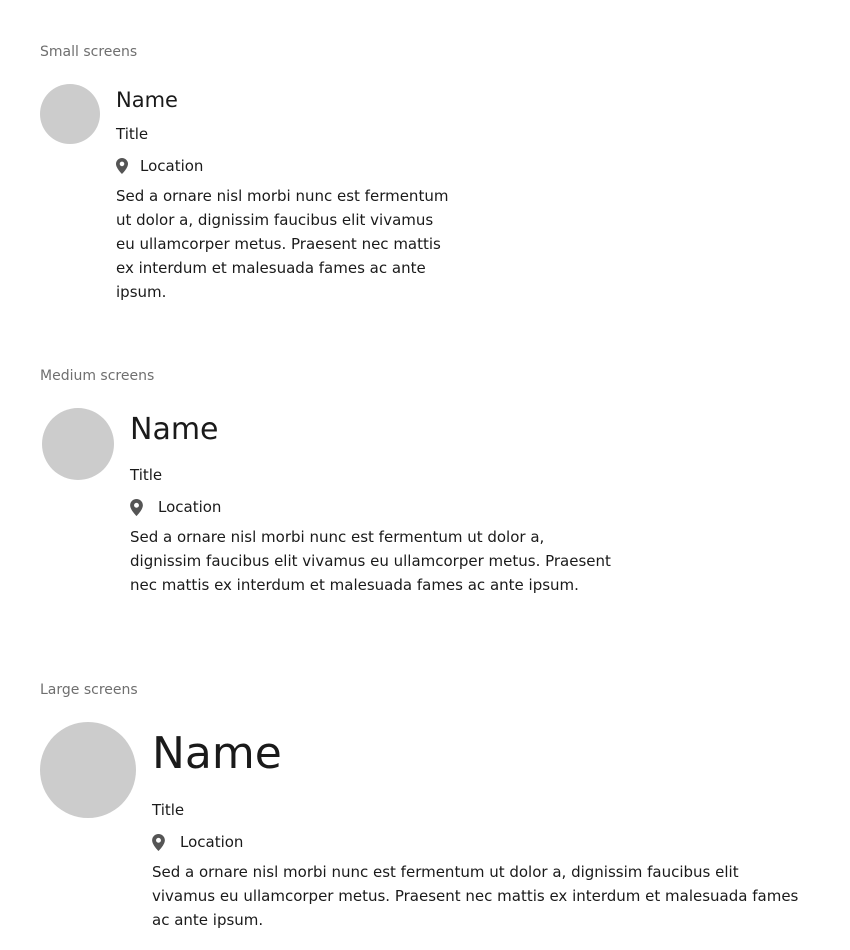 The image size is (850, 950). What do you see at coordinates (89, 690) in the screenshot?
I see `section-label-large: Large screens` at bounding box center [89, 690].